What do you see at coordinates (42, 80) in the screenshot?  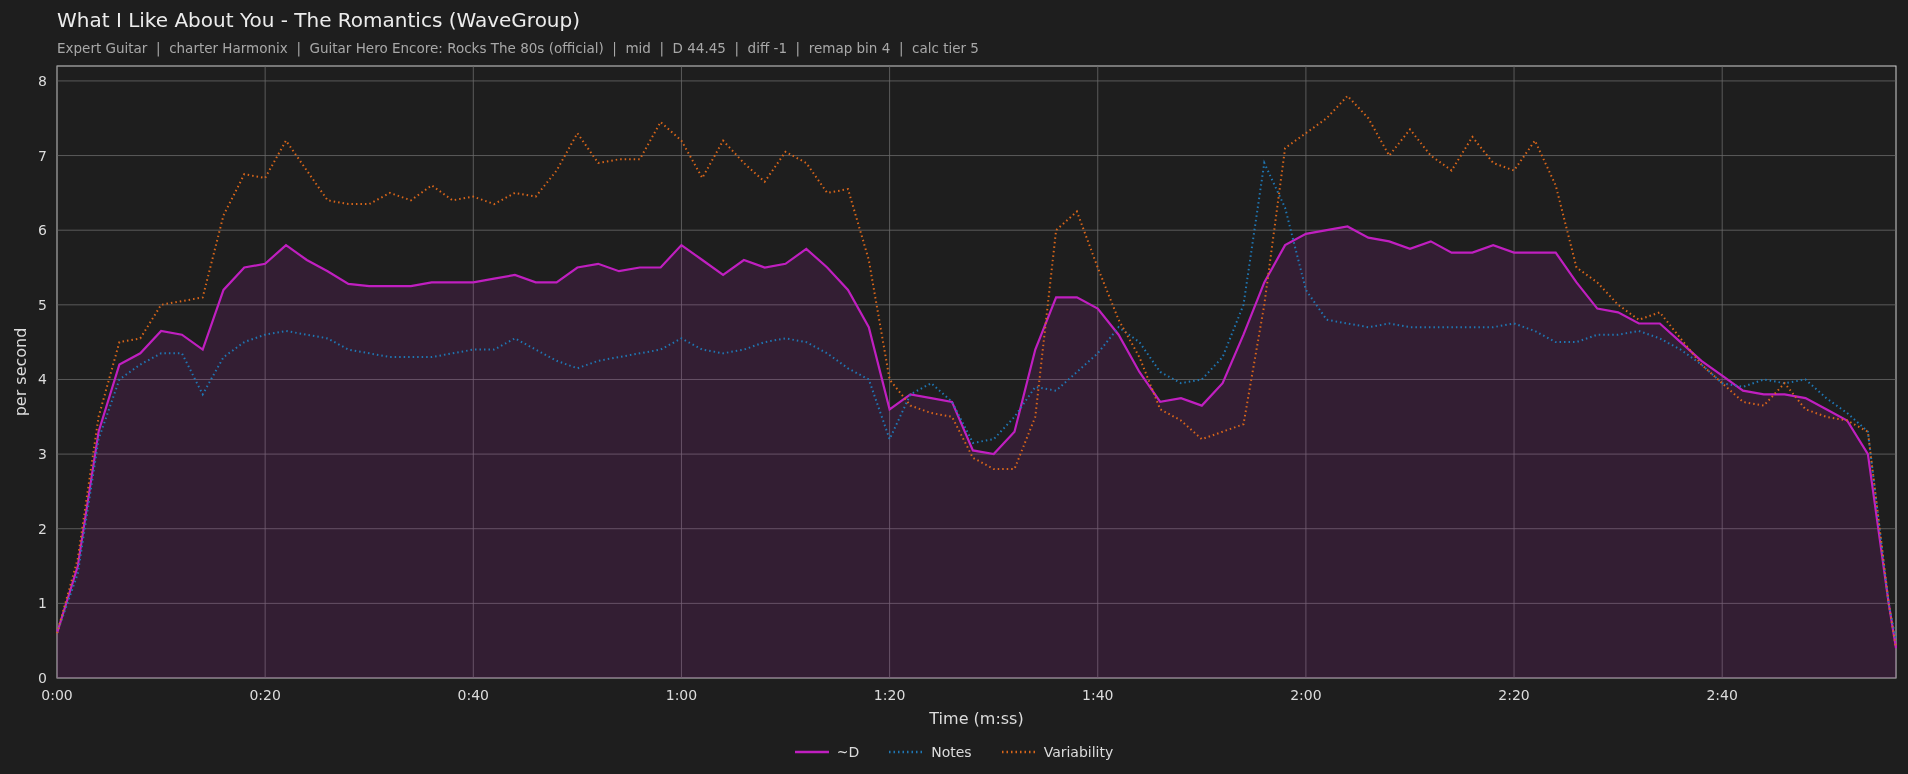 I see `y-tick-label: 8` at bounding box center [42, 80].